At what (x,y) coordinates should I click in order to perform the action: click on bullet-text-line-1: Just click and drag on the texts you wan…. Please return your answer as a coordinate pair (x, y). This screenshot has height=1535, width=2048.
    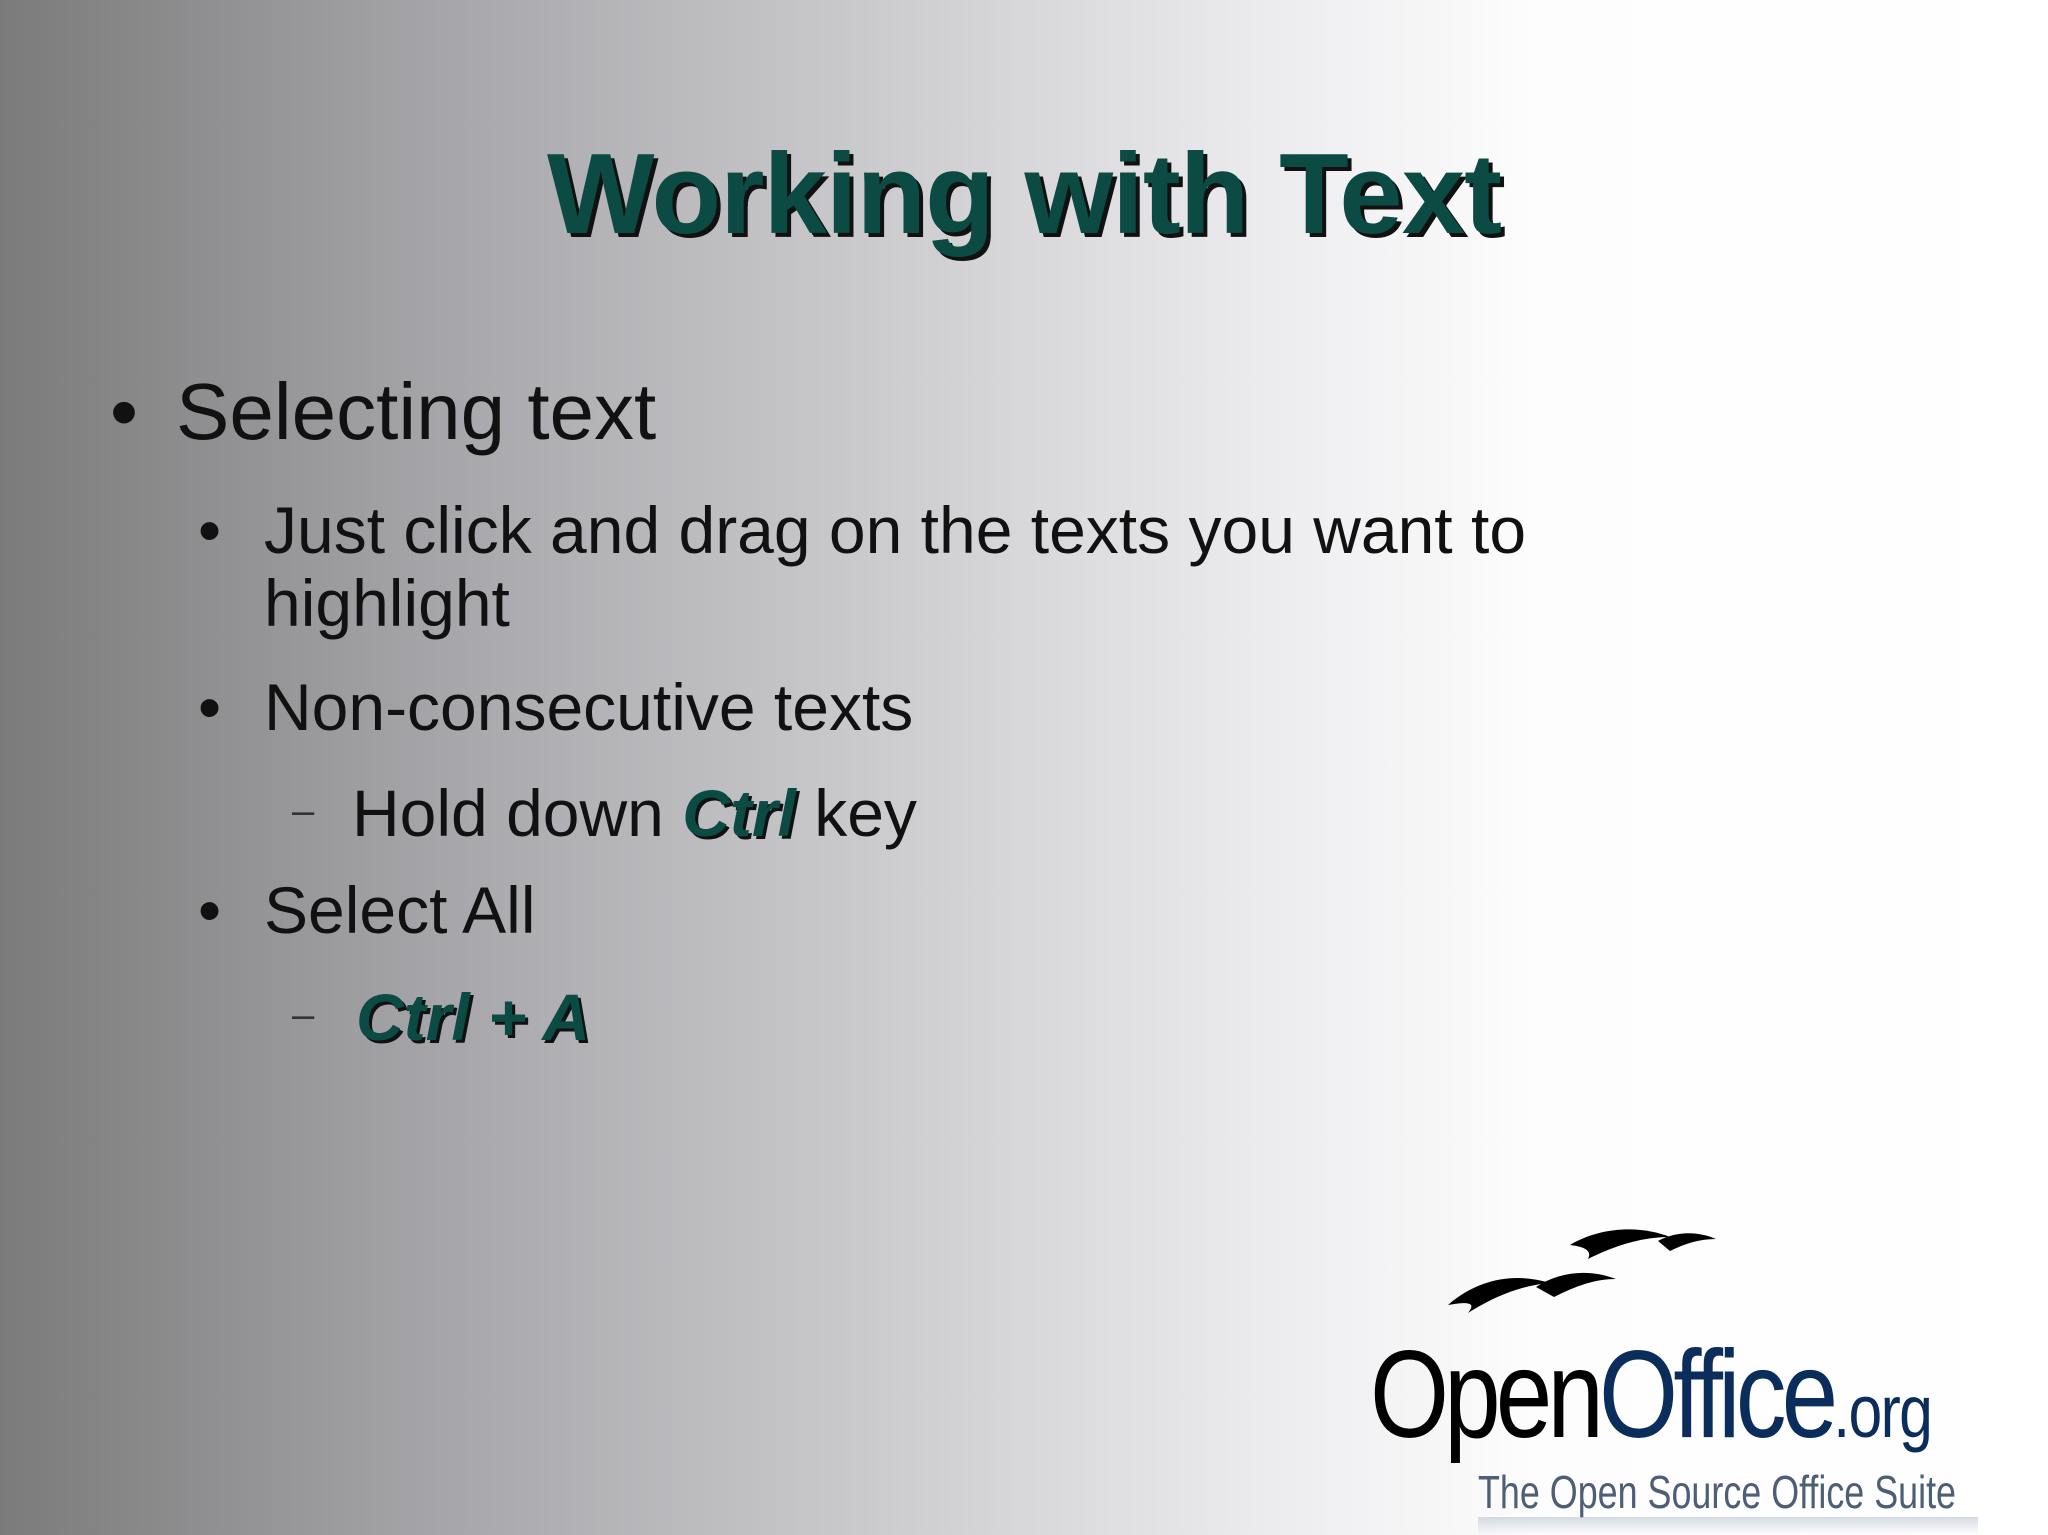
    Looking at the image, I should click on (895, 530).